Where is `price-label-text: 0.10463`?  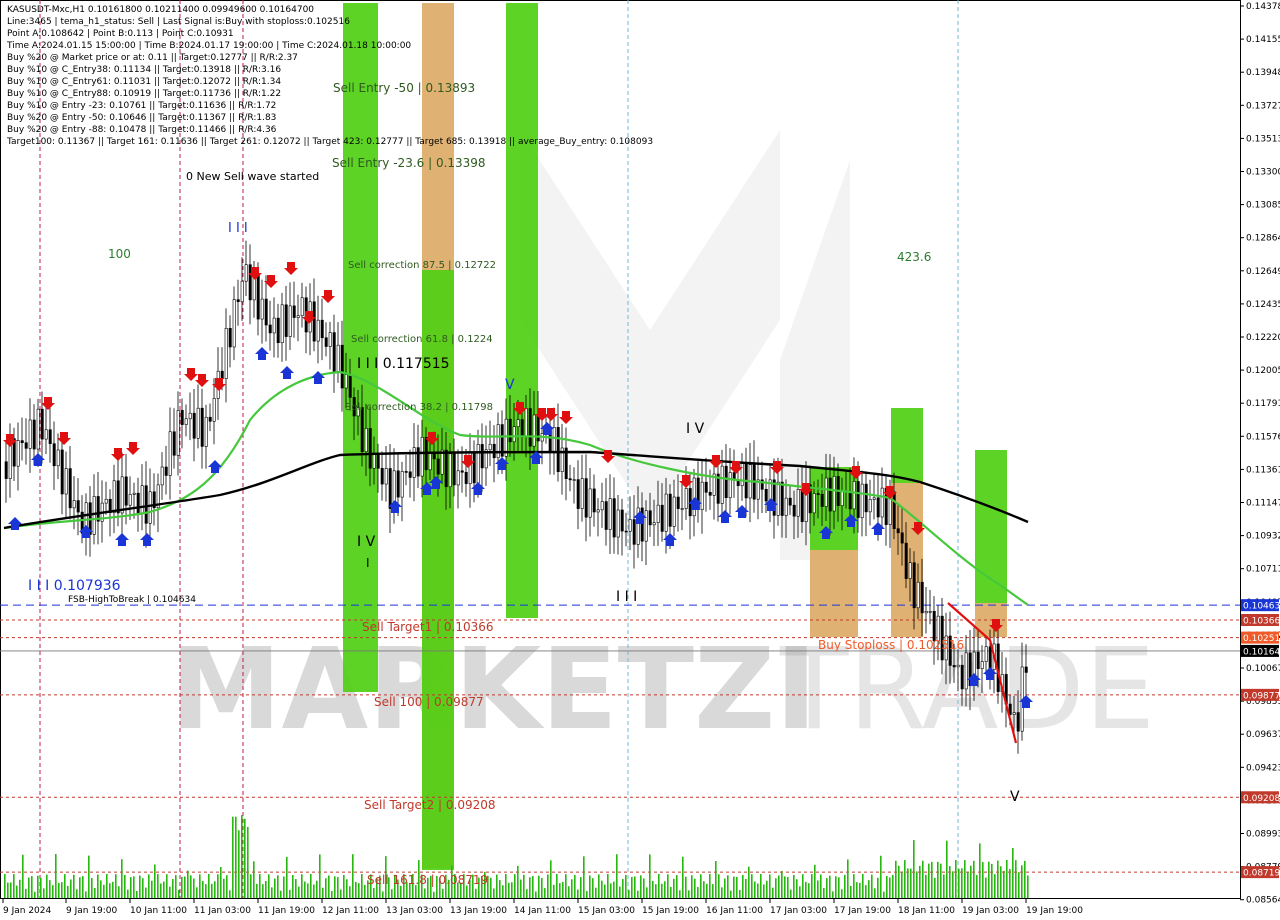 price-label-text: 0.10463 is located at coordinates (1261, 607).